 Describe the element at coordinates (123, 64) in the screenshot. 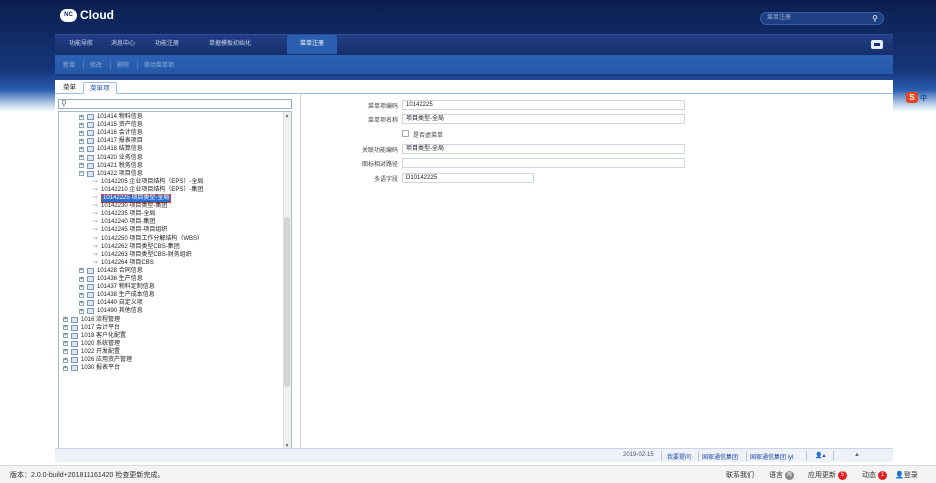

I see `delete-button: 删除` at that location.